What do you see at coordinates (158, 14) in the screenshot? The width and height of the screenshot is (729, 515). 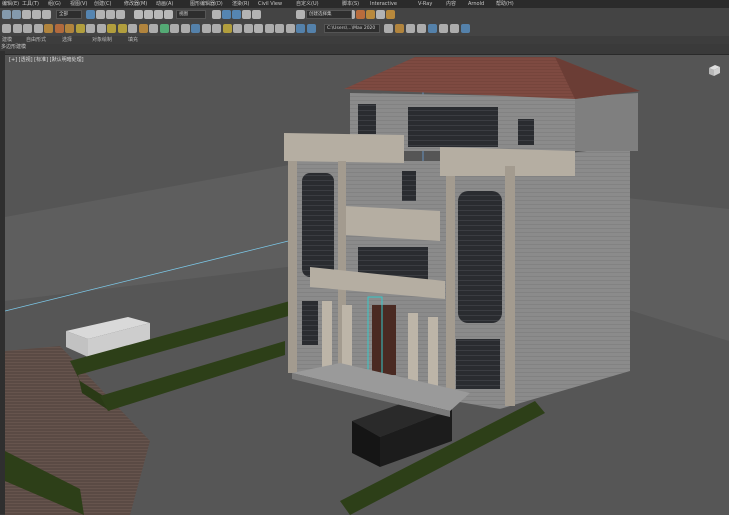 I see `scale-icon` at bounding box center [158, 14].